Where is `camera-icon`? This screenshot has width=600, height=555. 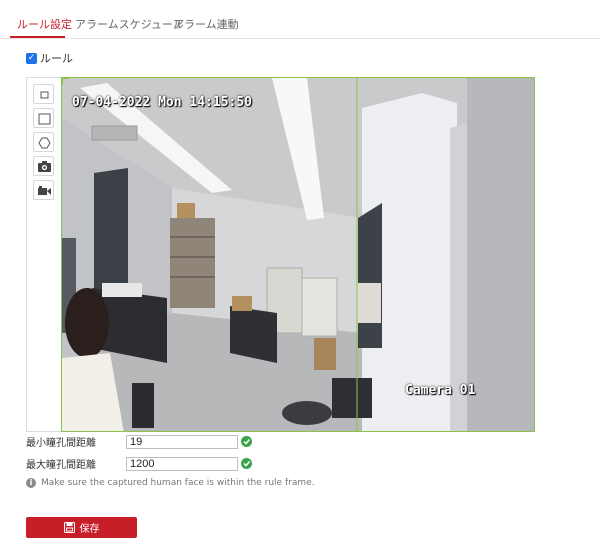
camera-icon is located at coordinates (43, 166).